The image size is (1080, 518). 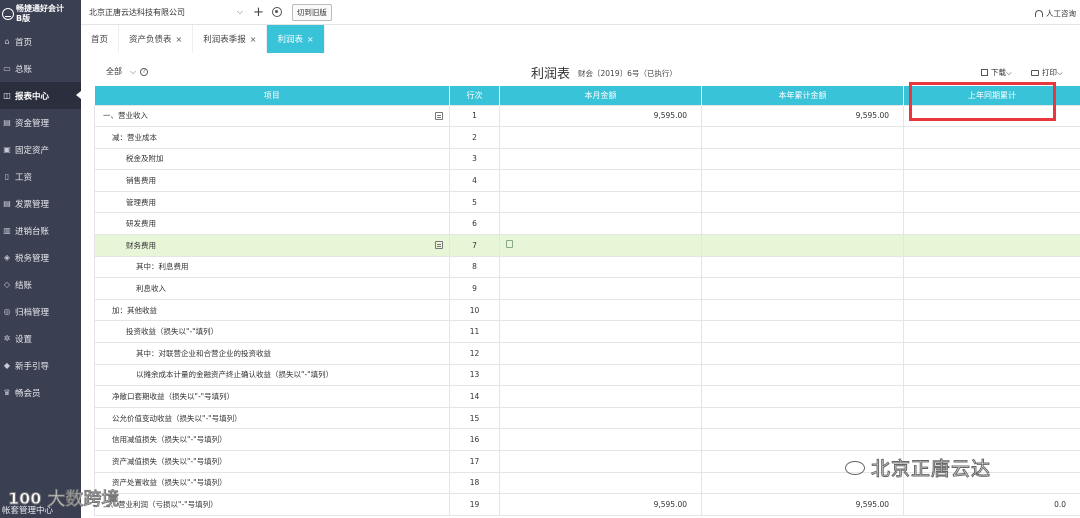 What do you see at coordinates (127, 71) in the screenshot?
I see `scope-select: 全部 ⌵ ?` at bounding box center [127, 71].